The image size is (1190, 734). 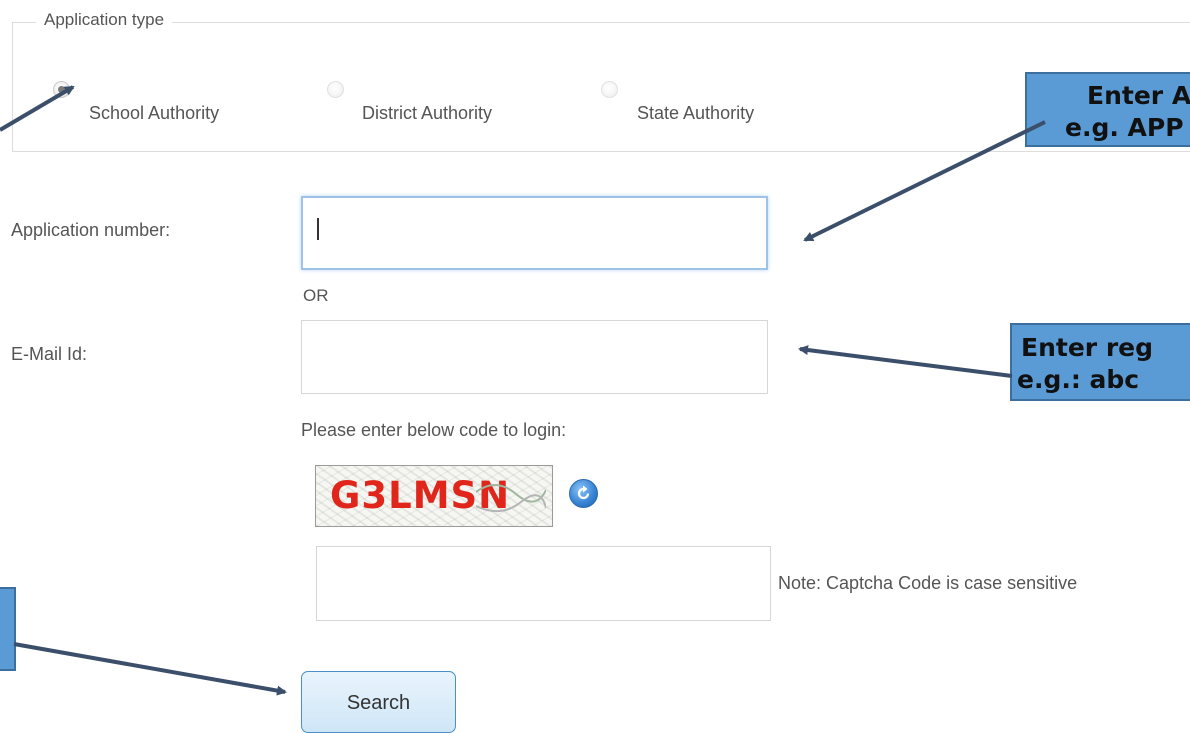 I want to click on application-number-label: Application number:, so click(x=91, y=230).